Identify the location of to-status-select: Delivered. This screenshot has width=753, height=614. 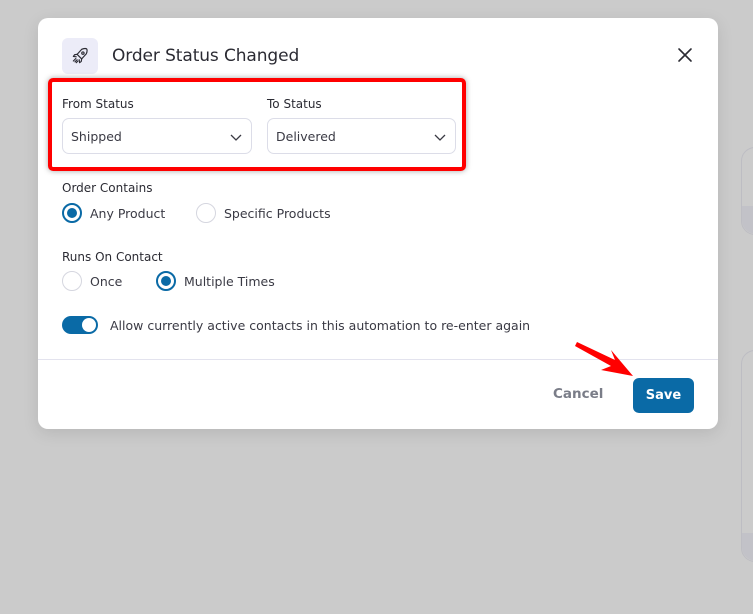
(361, 136).